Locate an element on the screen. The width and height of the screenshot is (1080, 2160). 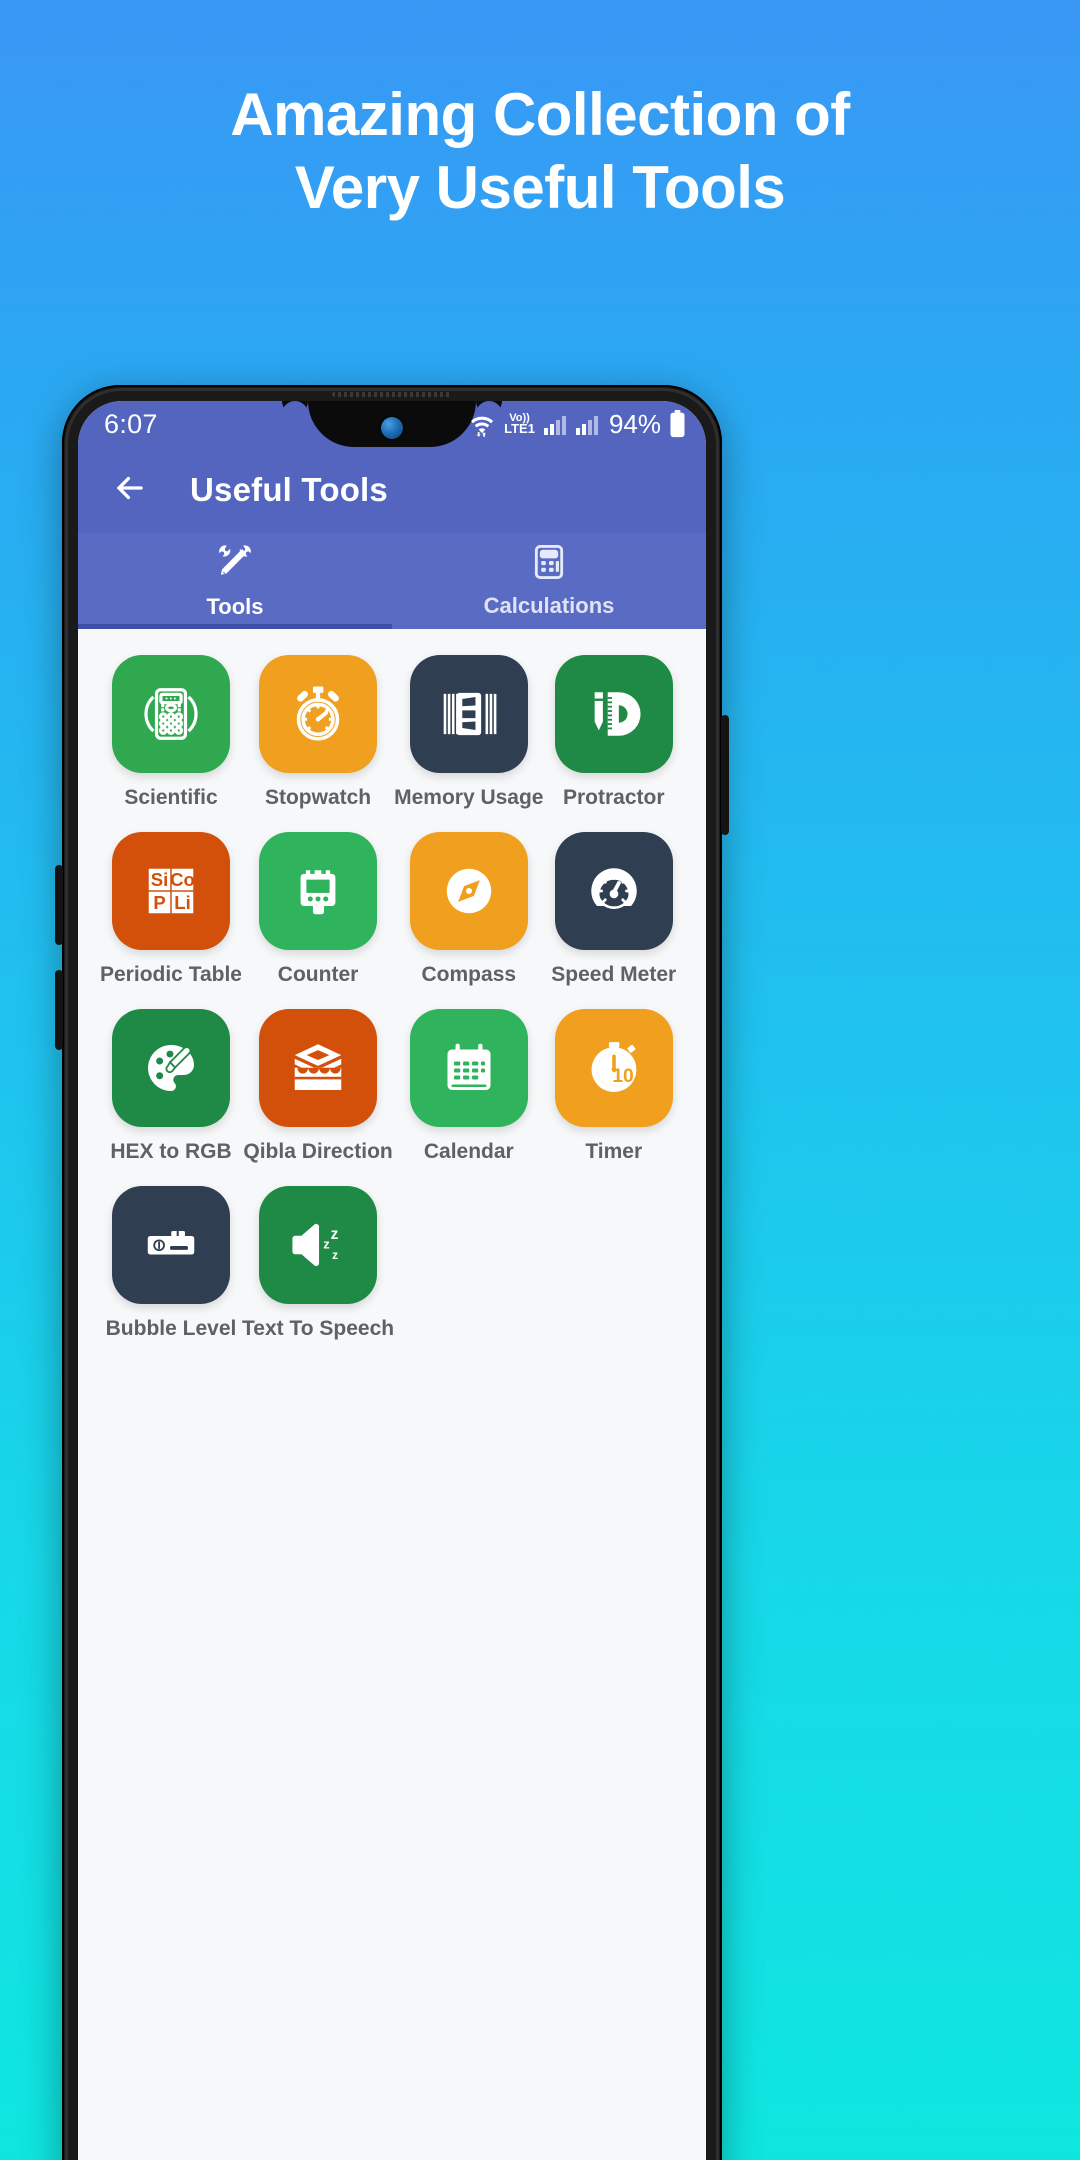
svg-text: Li is located at coordinates (182, 902).